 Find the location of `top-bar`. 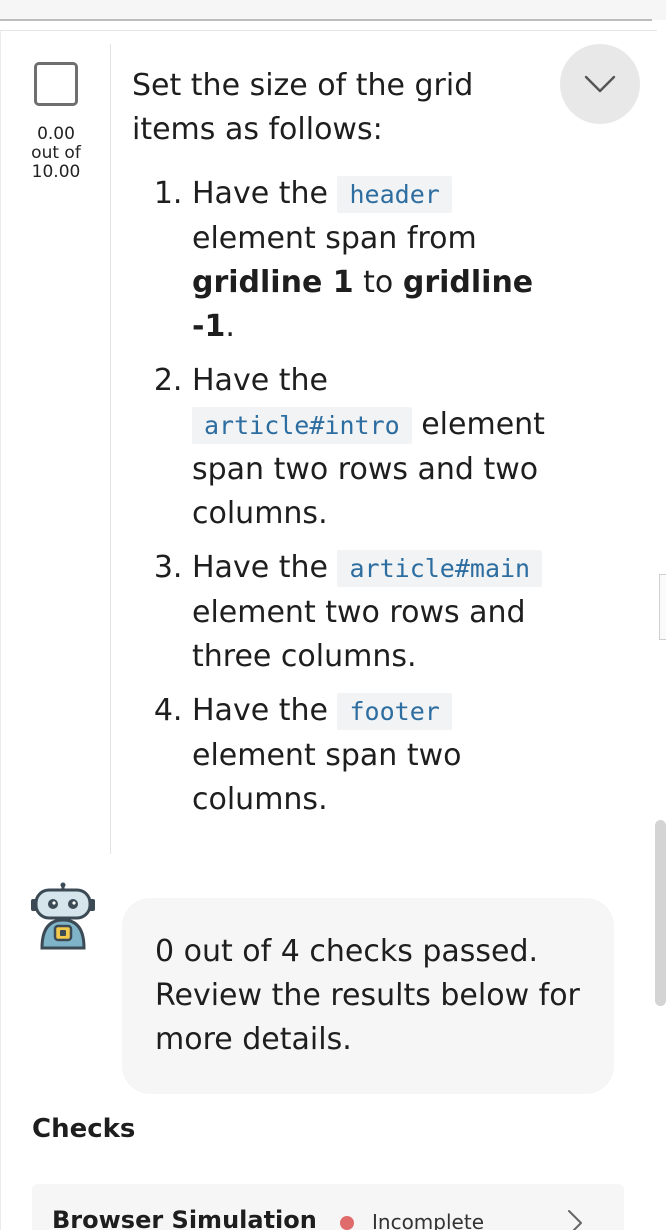

top-bar is located at coordinates (333, 10).